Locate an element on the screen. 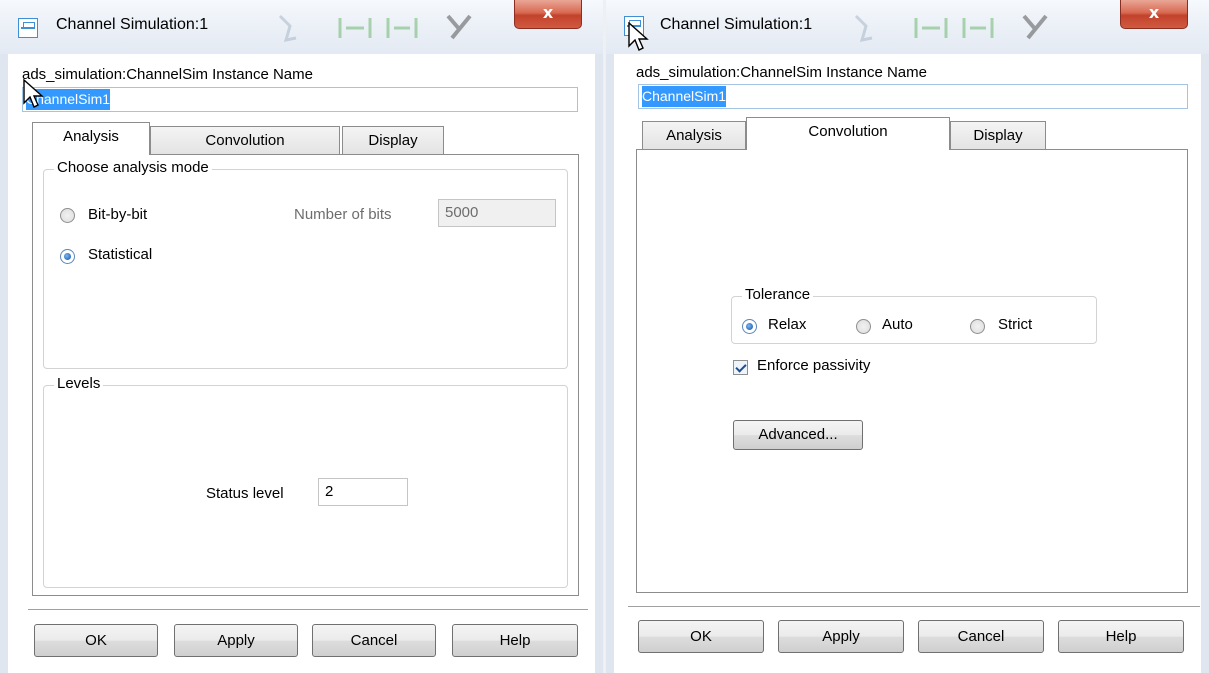 The height and width of the screenshot is (673, 1209). radio-strict is located at coordinates (977, 326).